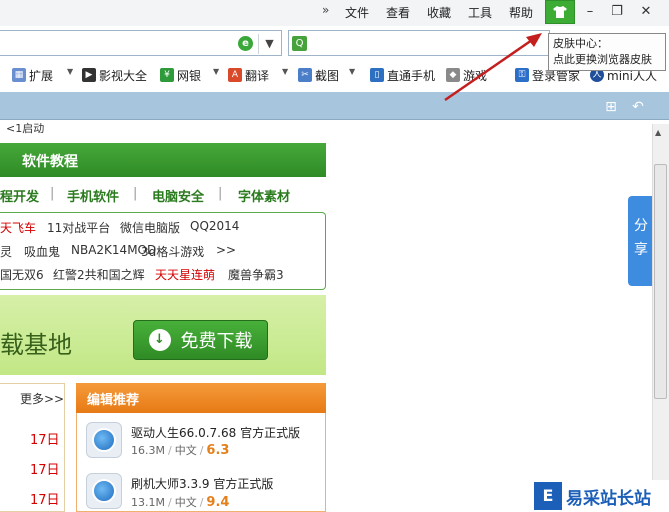 Image resolution: width=669 pixels, height=512 pixels. Describe the element at coordinates (548, 496) in the screenshot. I see `watermark-logo: E` at that location.